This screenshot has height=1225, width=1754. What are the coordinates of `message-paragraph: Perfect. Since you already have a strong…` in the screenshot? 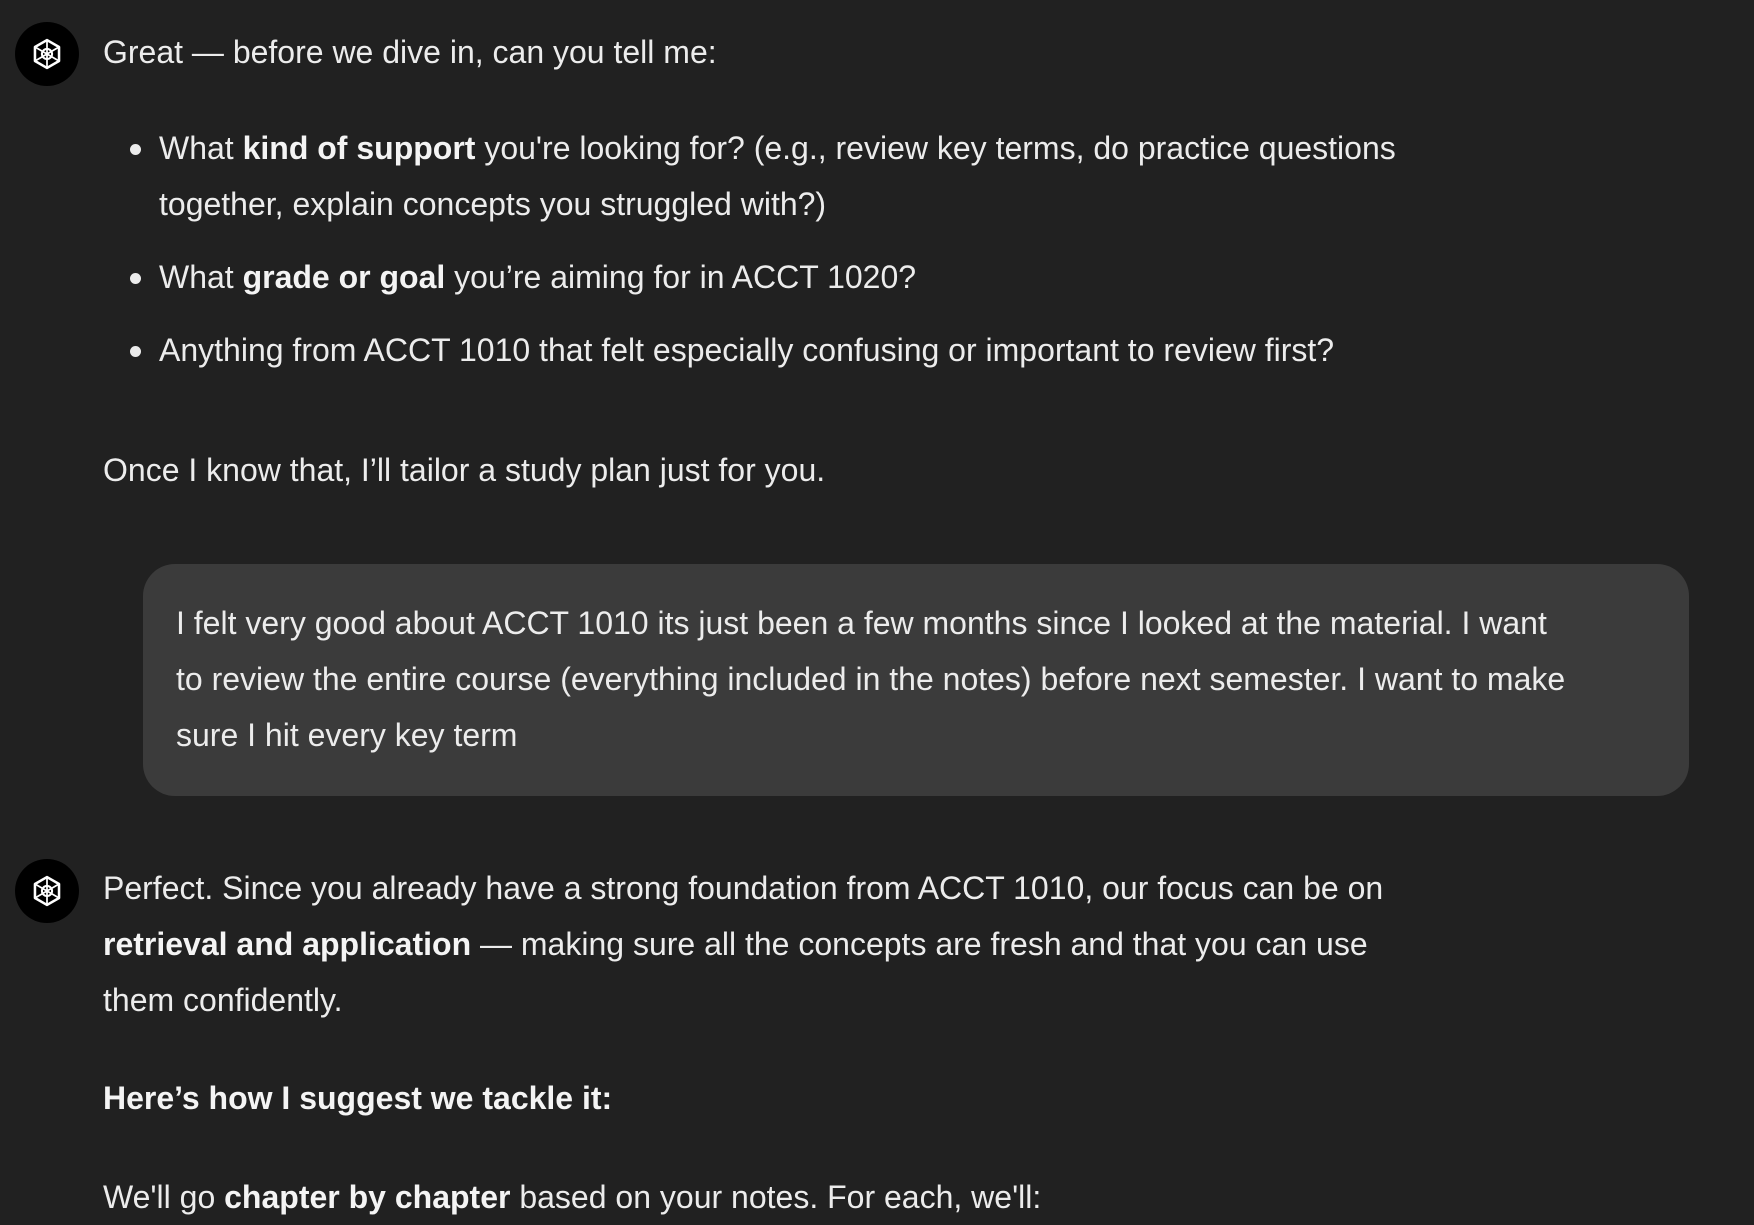 It's located at (743, 888).